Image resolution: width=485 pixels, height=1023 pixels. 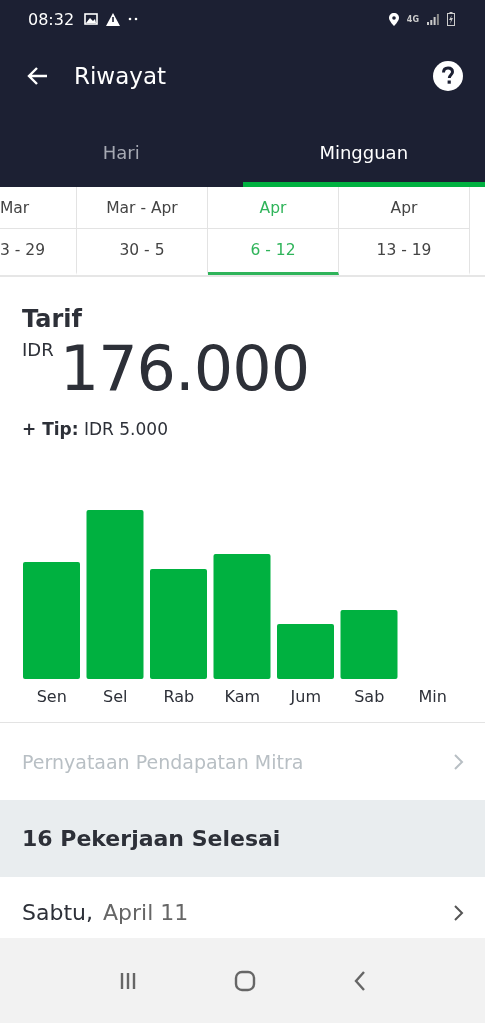 What do you see at coordinates (393, 19) in the screenshot?
I see `location-icon` at bounding box center [393, 19].